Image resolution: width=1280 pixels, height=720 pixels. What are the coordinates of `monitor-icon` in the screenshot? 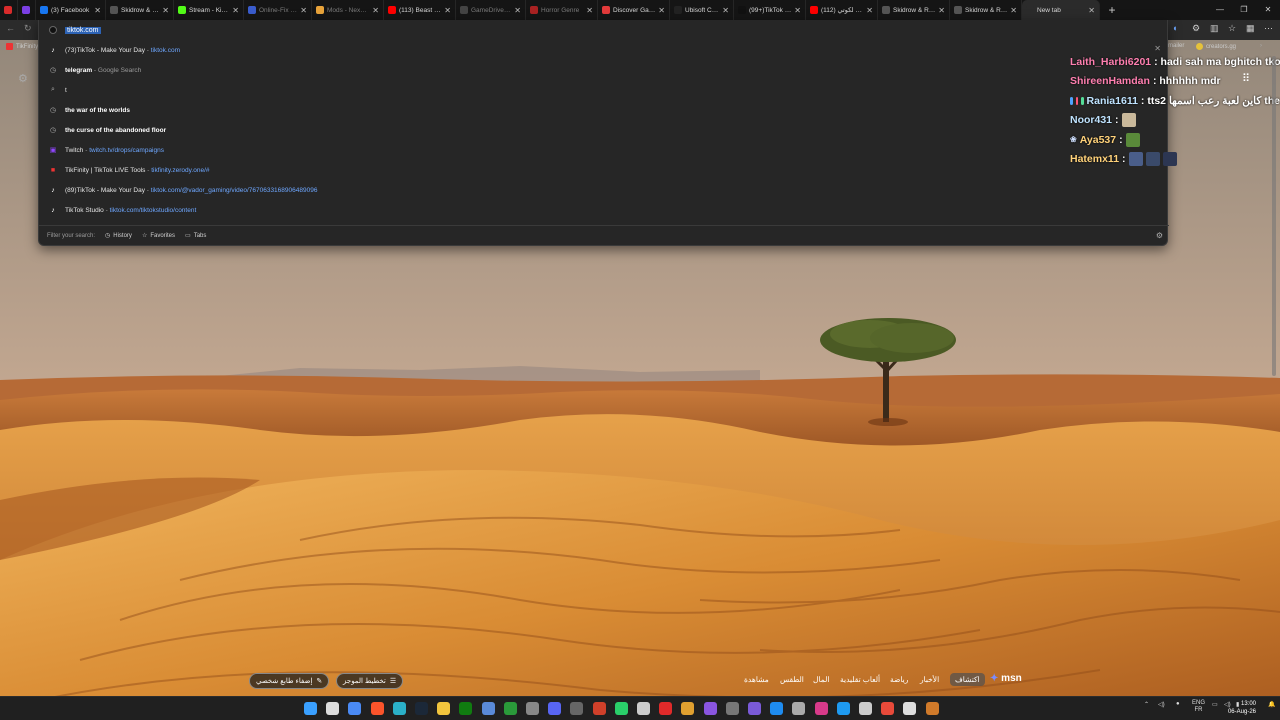 It's located at (799, 708).